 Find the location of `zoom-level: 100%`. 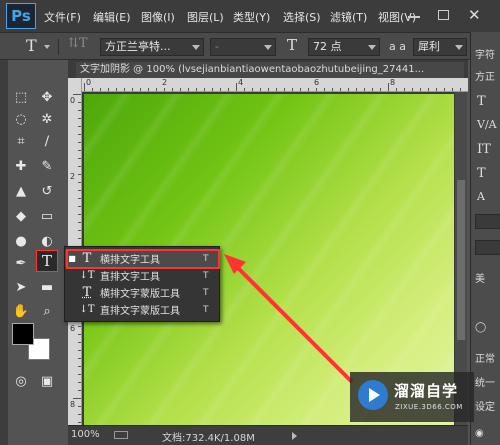

zoom-level: 100% is located at coordinates (85, 434).